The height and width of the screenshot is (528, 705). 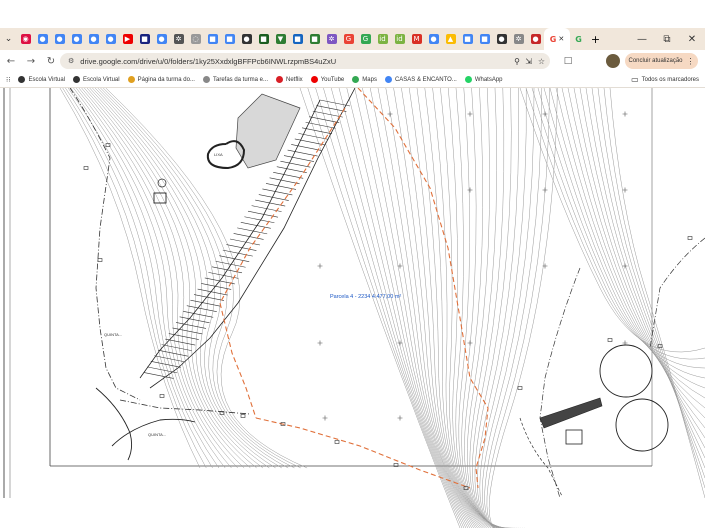 What do you see at coordinates (541, 61) in the screenshot?
I see `bookmark-star-icon: ☆` at bounding box center [541, 61].